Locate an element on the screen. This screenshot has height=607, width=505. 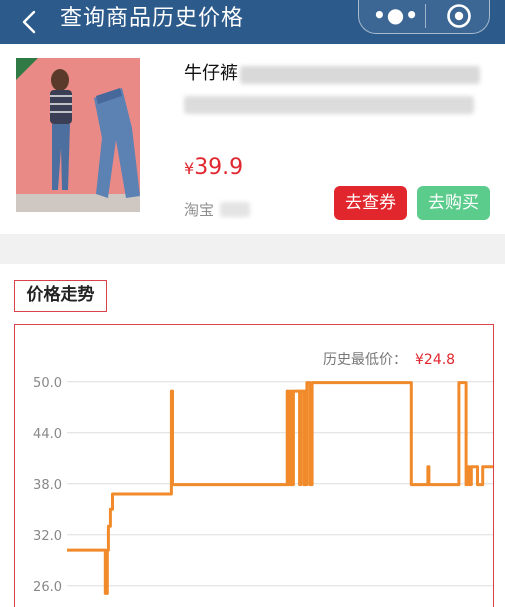
price-currency: ¥ is located at coordinates (189, 168).